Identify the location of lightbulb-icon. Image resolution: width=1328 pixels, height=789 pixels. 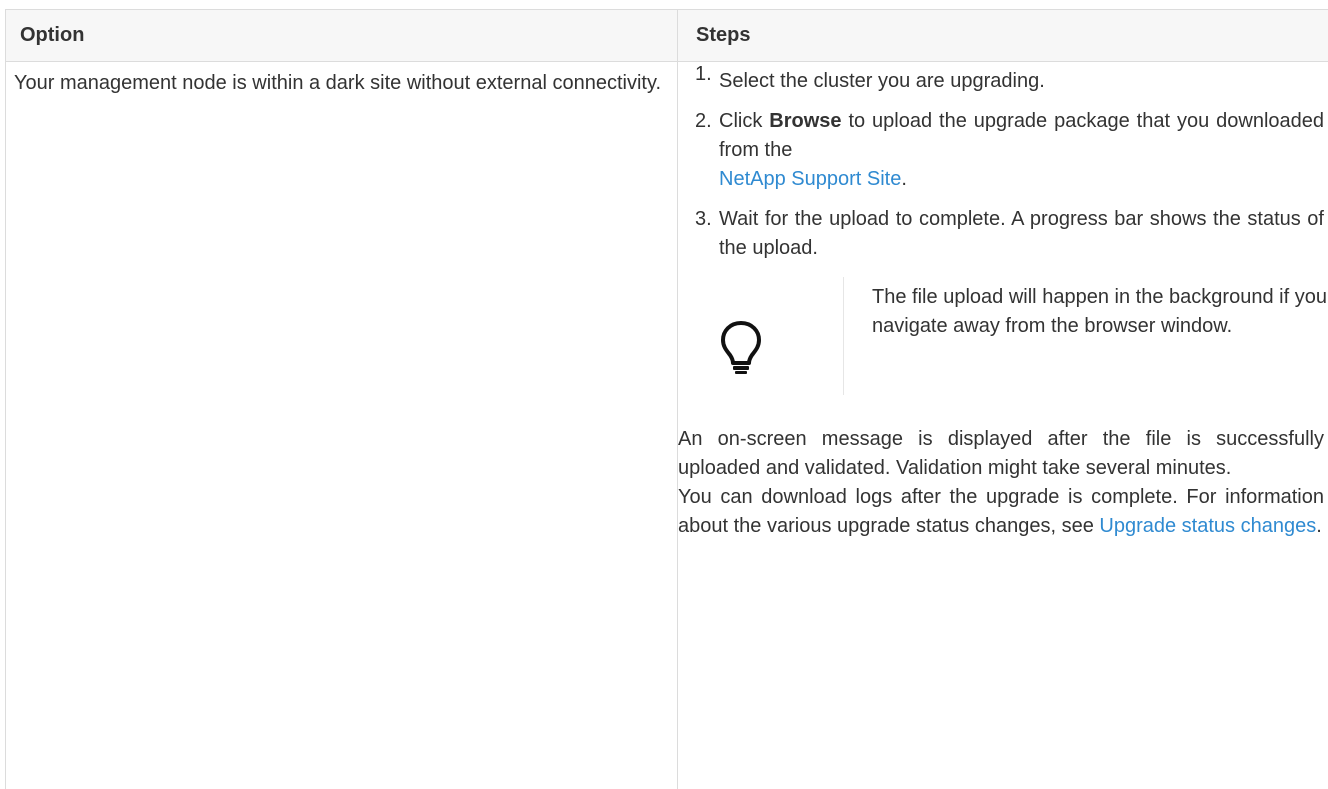
(741, 347).